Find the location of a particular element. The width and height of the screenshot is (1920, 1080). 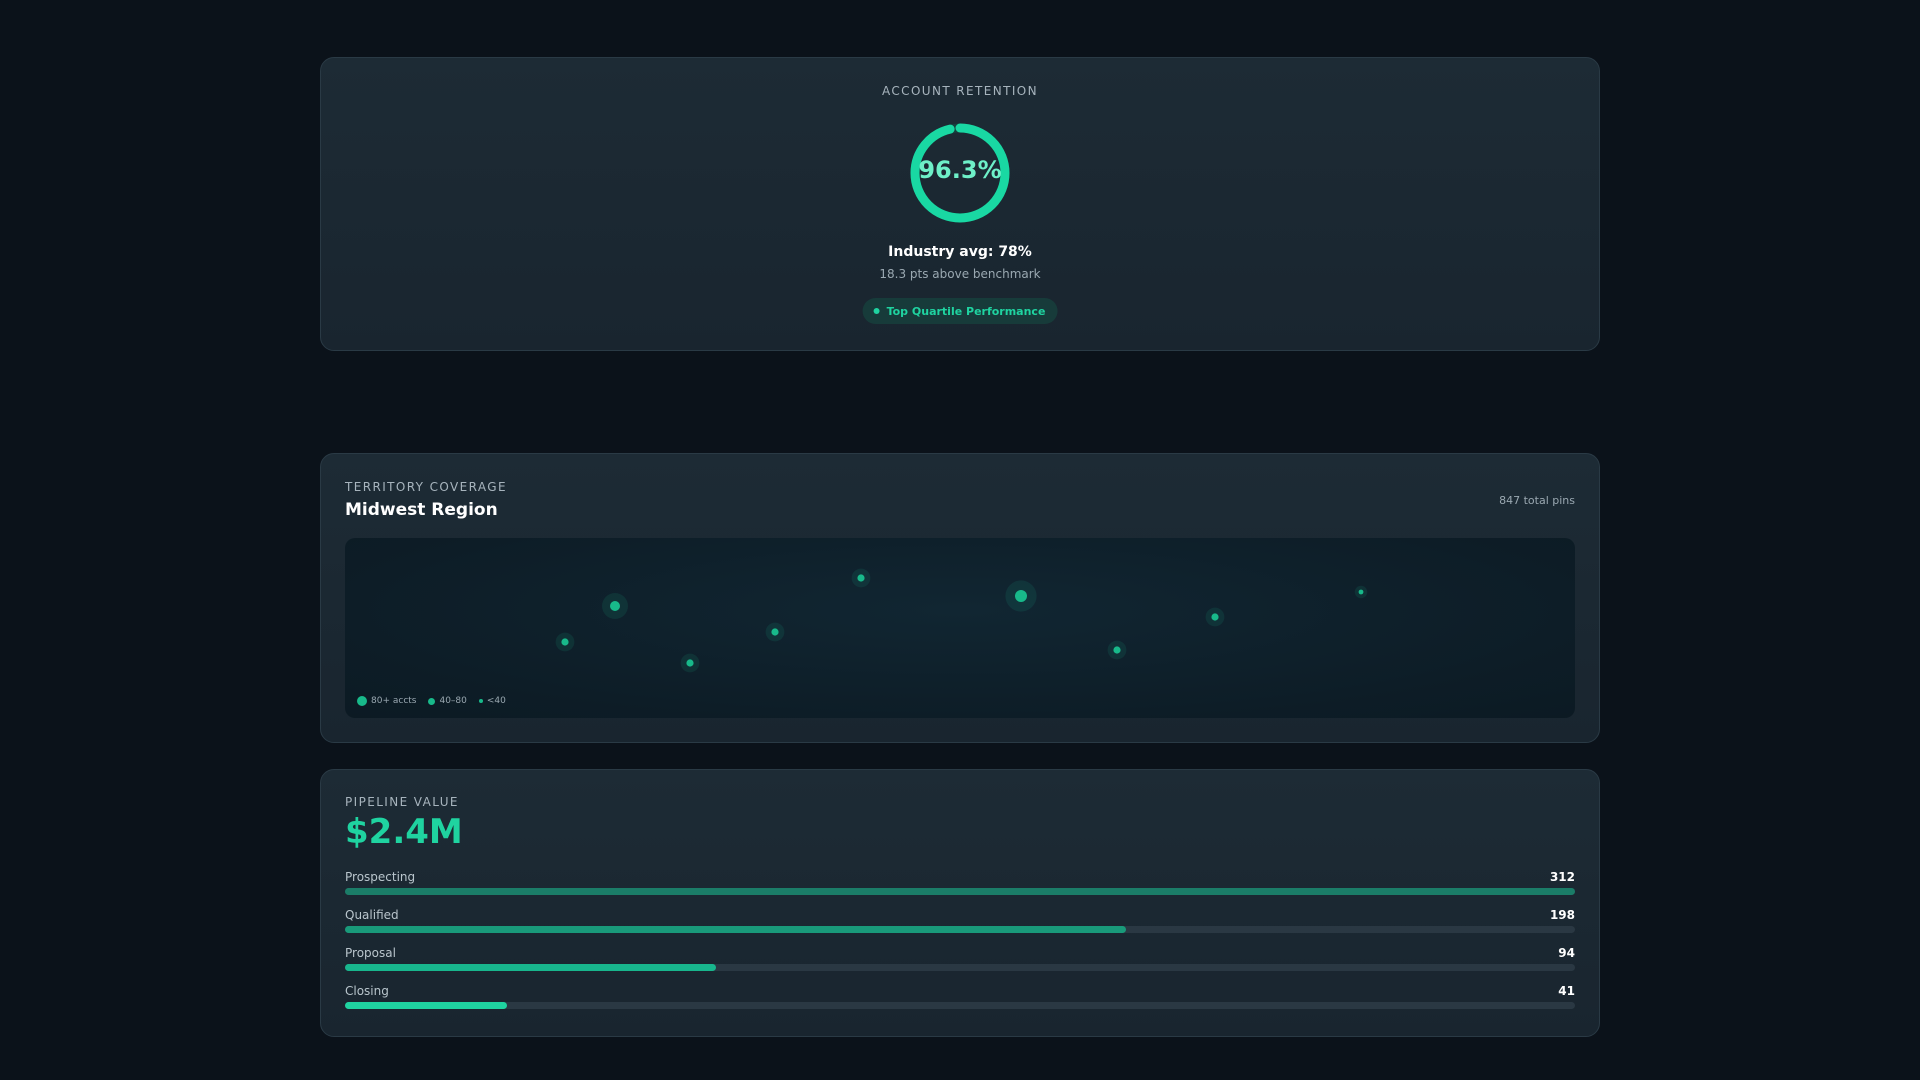

retention-eyebrow: ACCOUNT RETENTION is located at coordinates (959, 91).